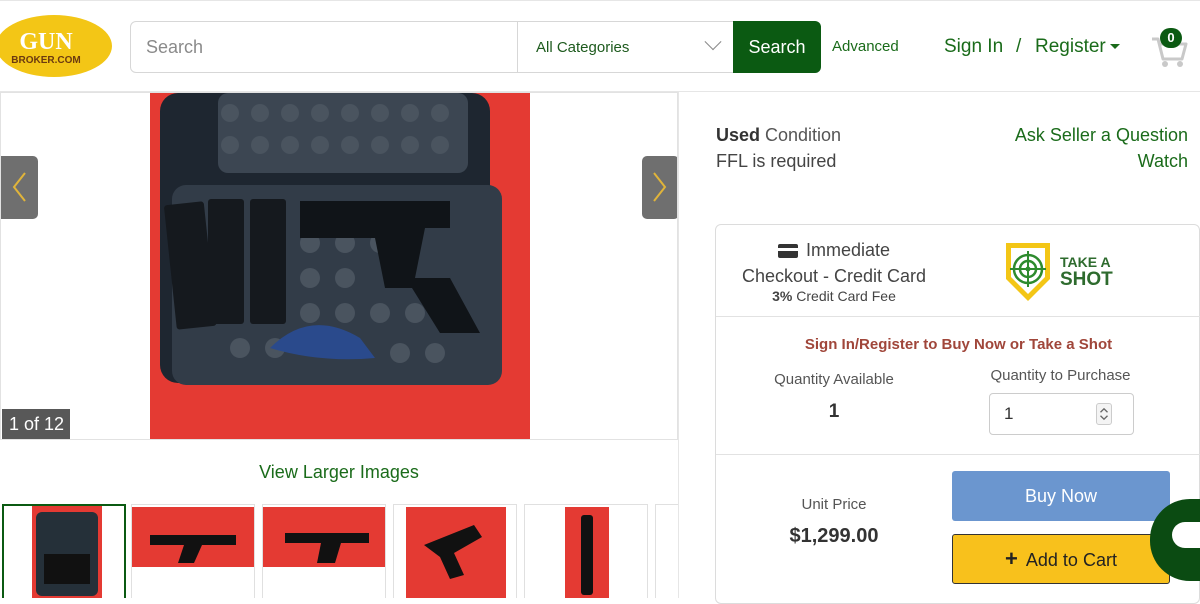 Image resolution: width=1200 pixels, height=604 pixels. I want to click on card-fee-label: Credit Card Fee, so click(844, 296).